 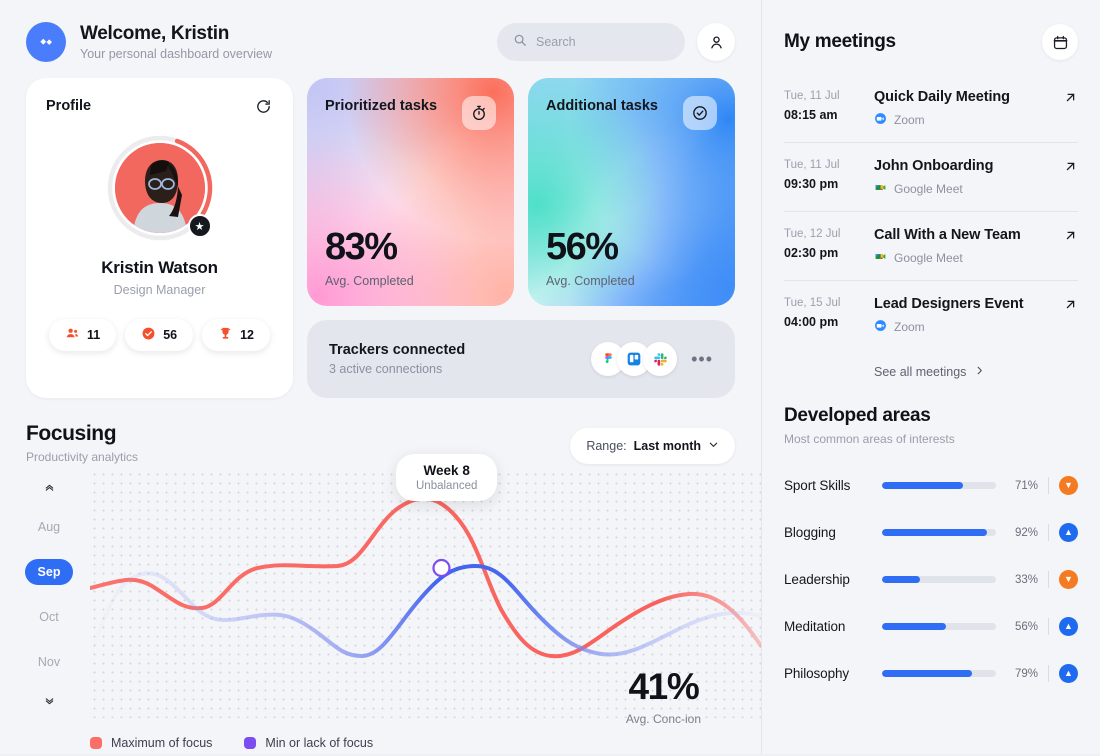 I want to click on meeting-time: 02:30 pm, so click(x=811, y=253).